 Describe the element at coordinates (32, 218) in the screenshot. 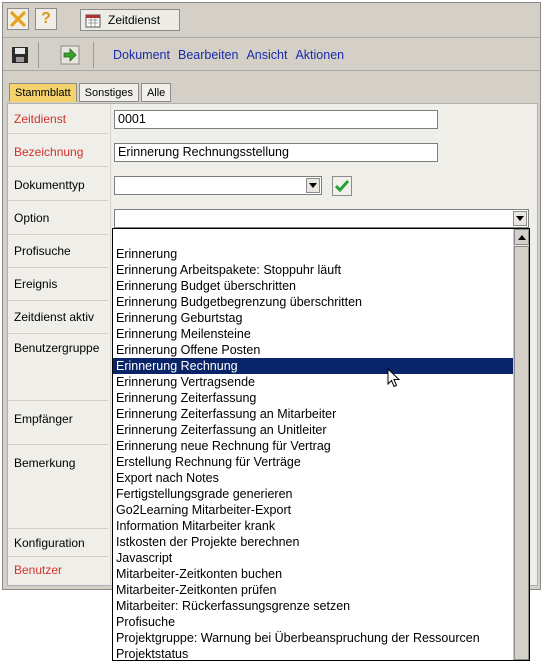

I see `label-option: Option` at that location.